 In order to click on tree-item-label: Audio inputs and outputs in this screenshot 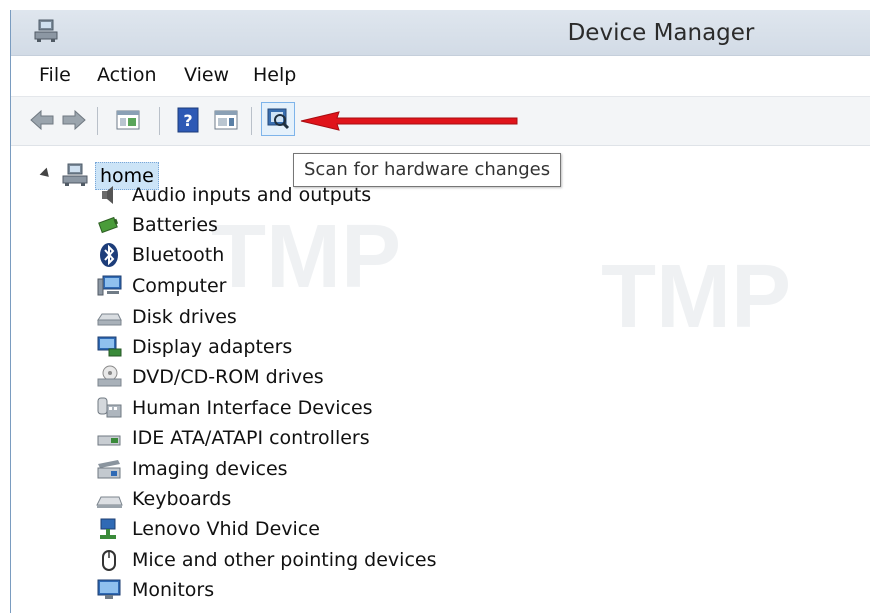, I will do `click(252, 195)`.